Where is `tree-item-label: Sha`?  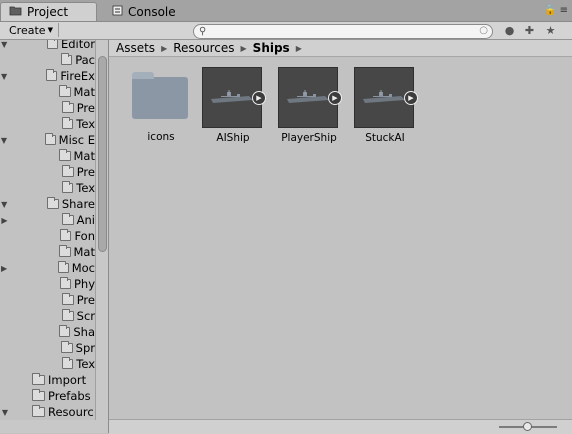
tree-item-label: Sha is located at coordinates (84, 332).